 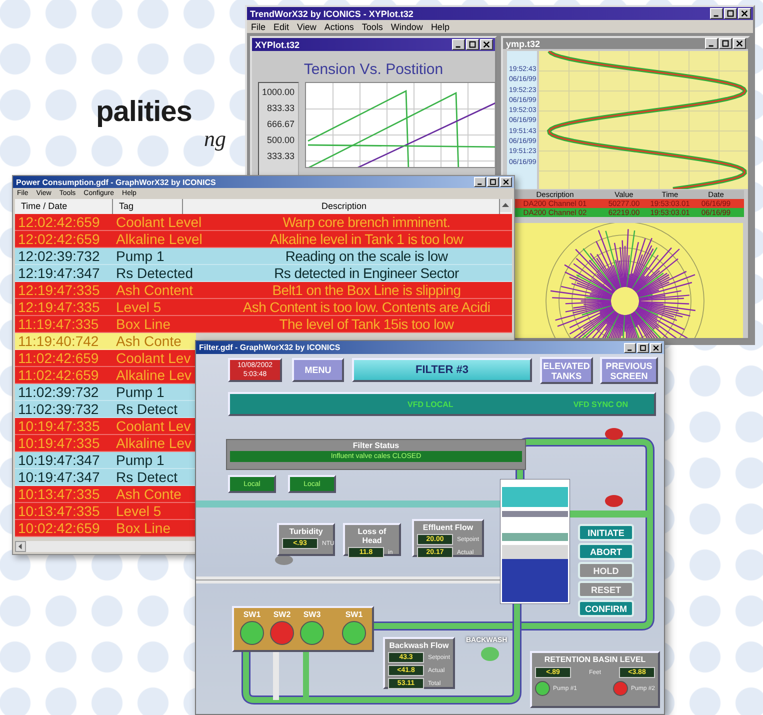 I want to click on table-cell-text: Alkaline Lev, so click(x=153, y=375).